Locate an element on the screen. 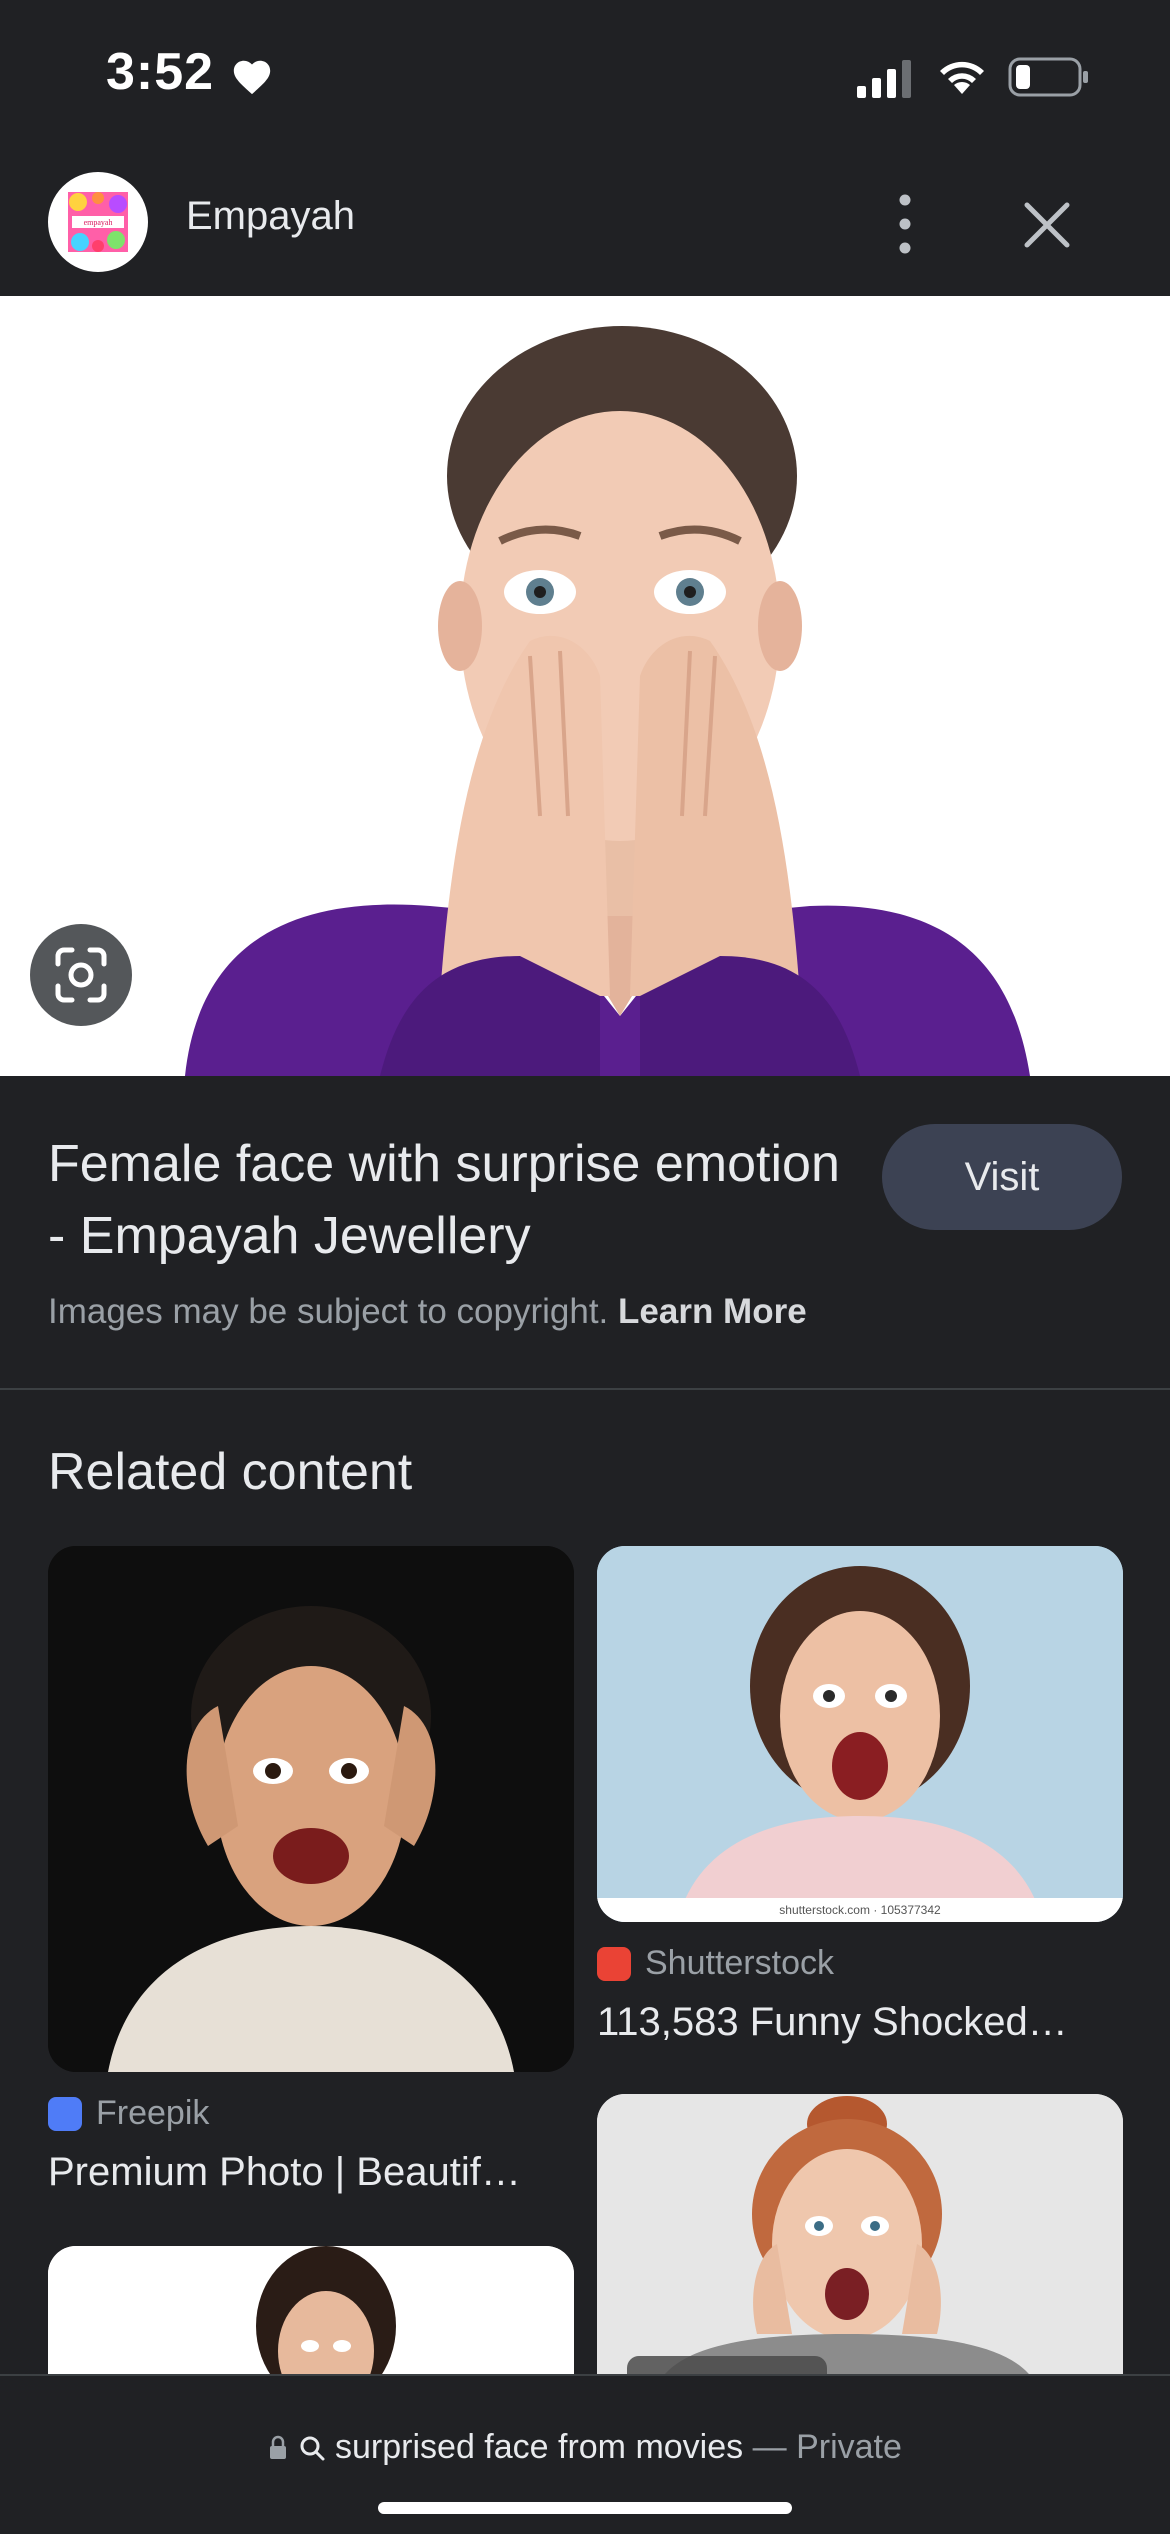 Image resolution: width=1170 pixels, height=2534 pixels. home-indicator is located at coordinates (585, 2508).